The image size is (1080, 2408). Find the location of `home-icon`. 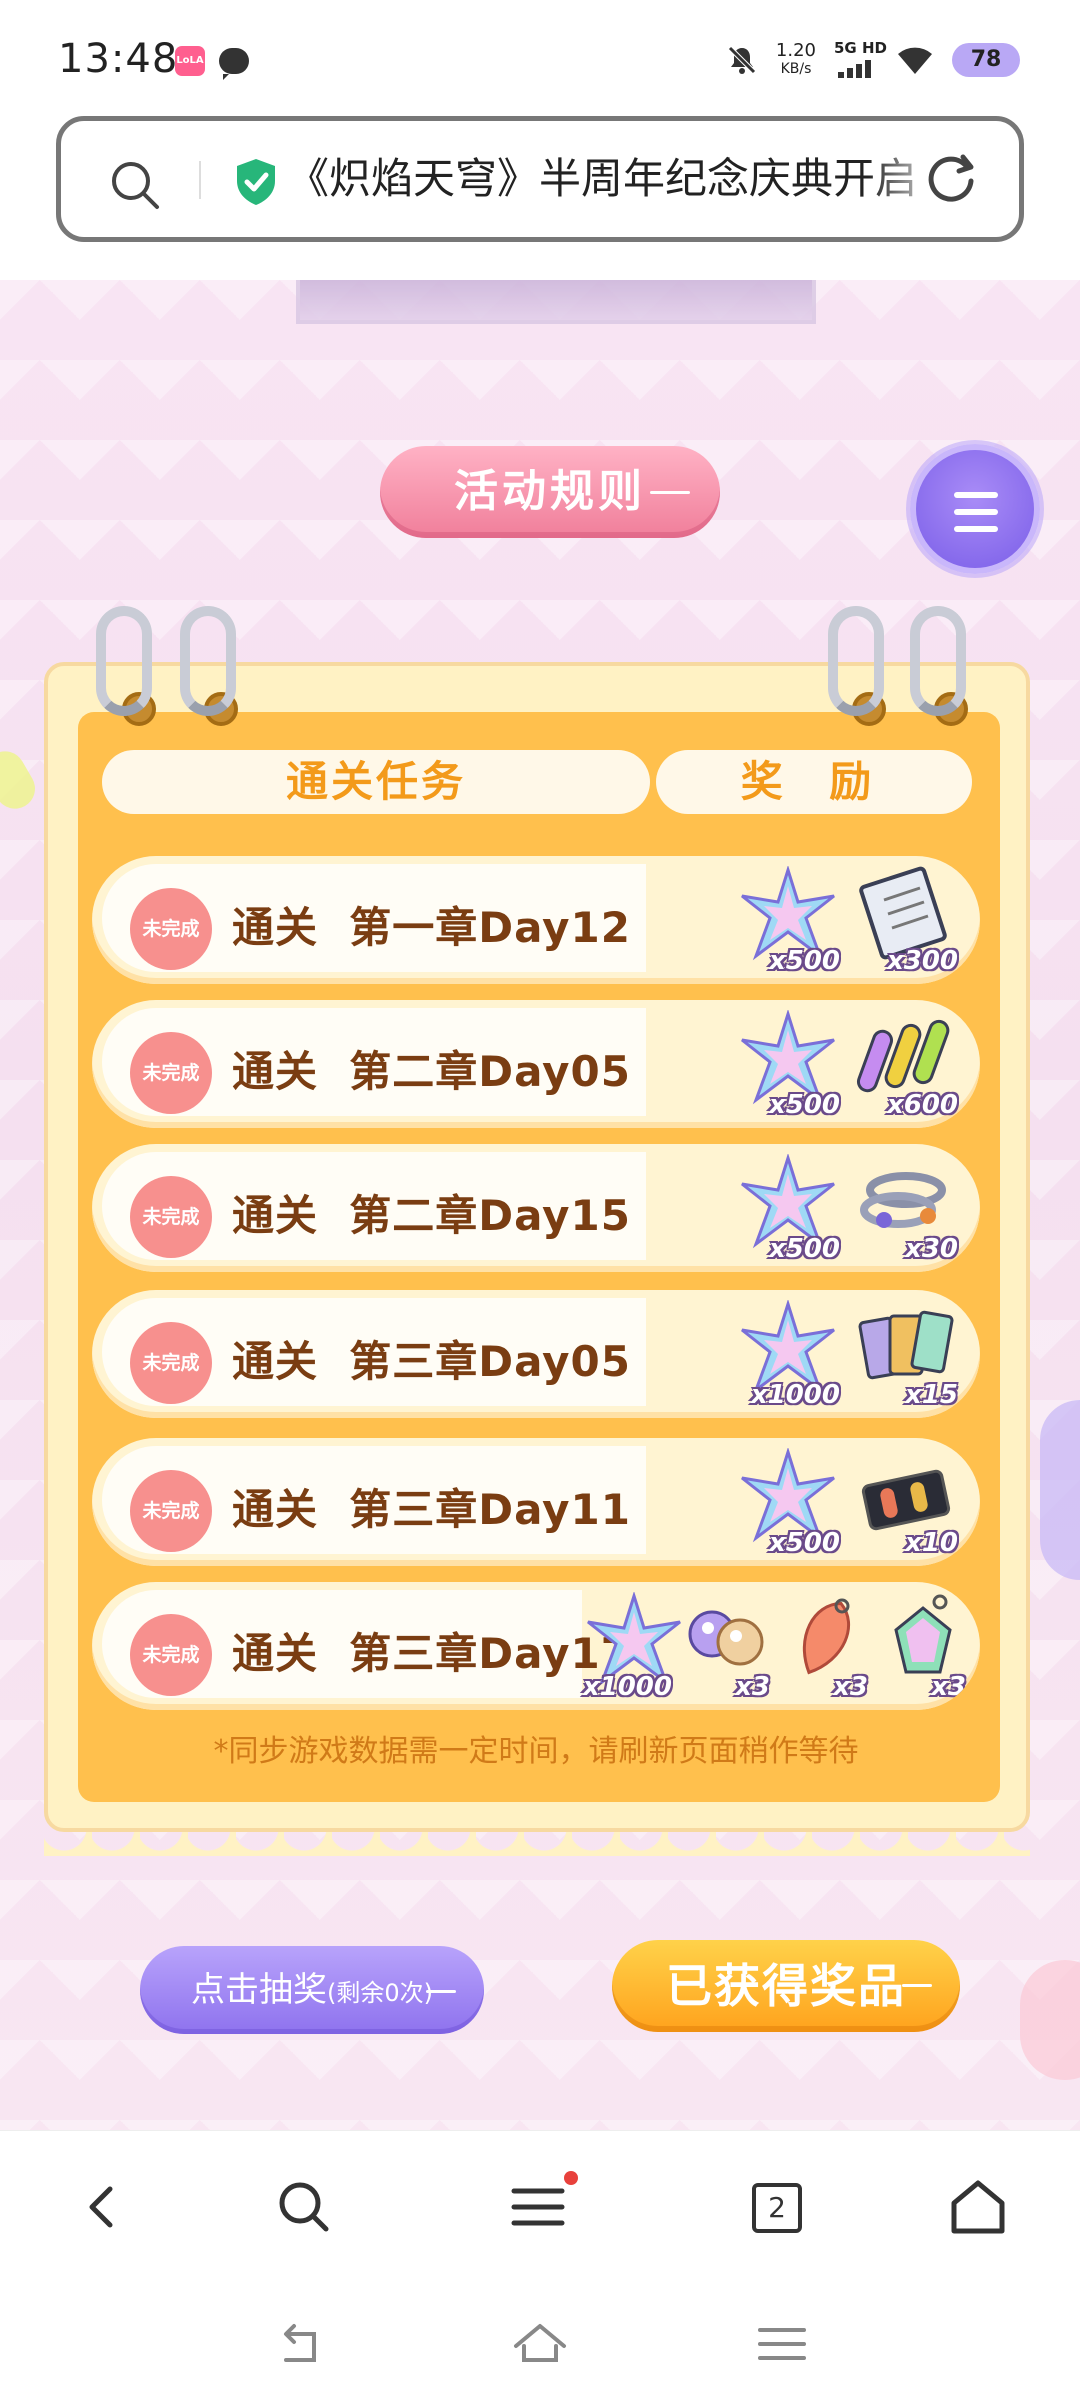

home-icon is located at coordinates (978, 2207).